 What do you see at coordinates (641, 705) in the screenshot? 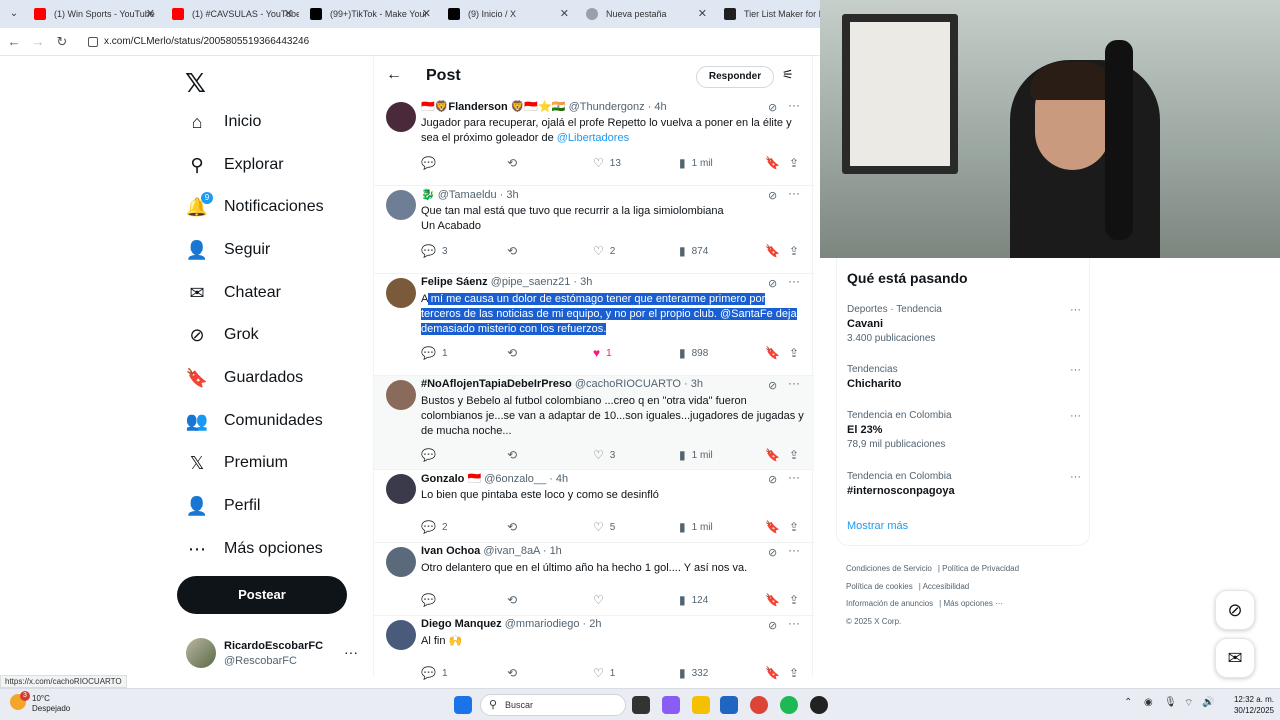
I see `task-view-icon` at bounding box center [641, 705].